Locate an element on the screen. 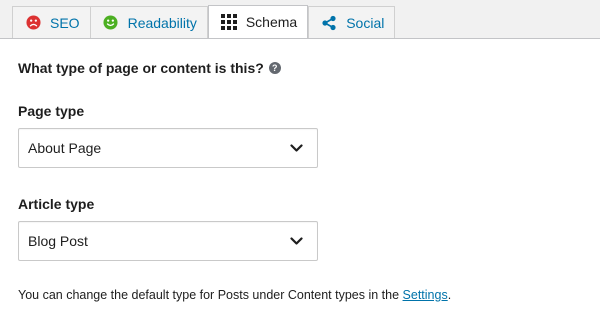 This screenshot has height=335, width=600. tab-social: Social is located at coordinates (352, 22).